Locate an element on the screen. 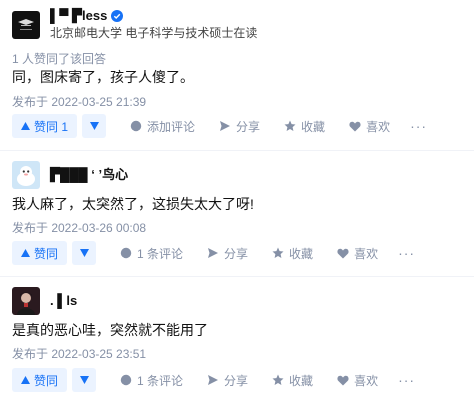 This screenshot has height=405, width=474. answer-content: 我人麻了，太突然了，这损失太大了呀! is located at coordinates (133, 204).